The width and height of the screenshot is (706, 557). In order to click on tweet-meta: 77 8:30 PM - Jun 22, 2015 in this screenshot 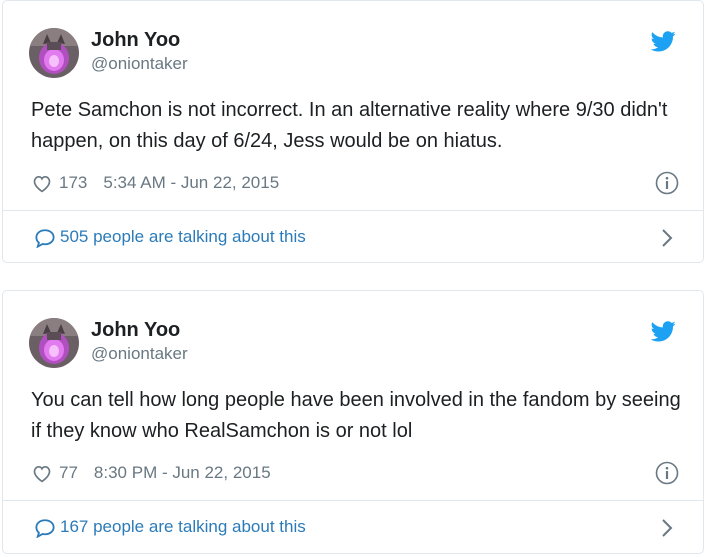, I will do `click(151, 473)`.